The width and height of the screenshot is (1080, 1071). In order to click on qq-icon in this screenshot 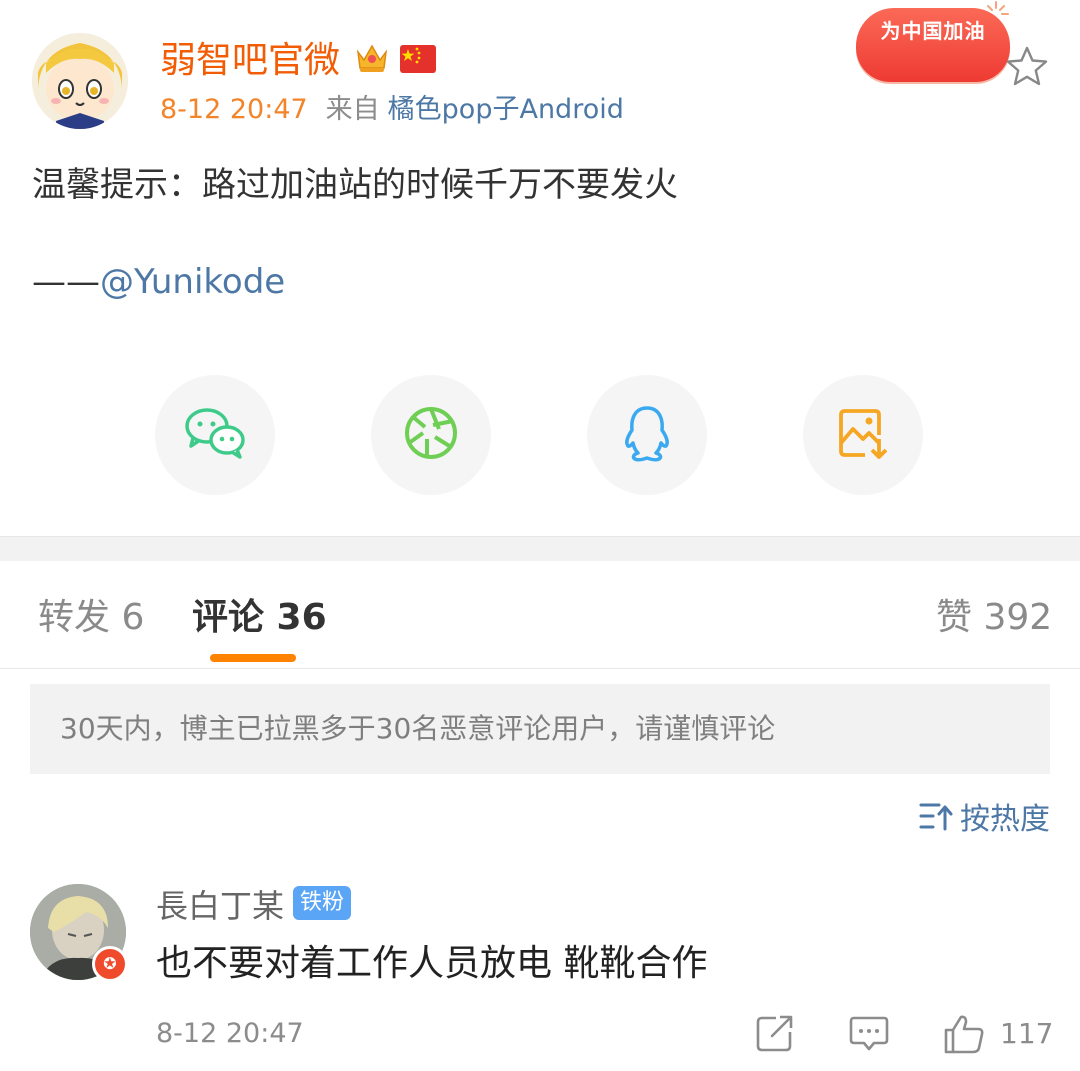, I will do `click(647, 435)`.